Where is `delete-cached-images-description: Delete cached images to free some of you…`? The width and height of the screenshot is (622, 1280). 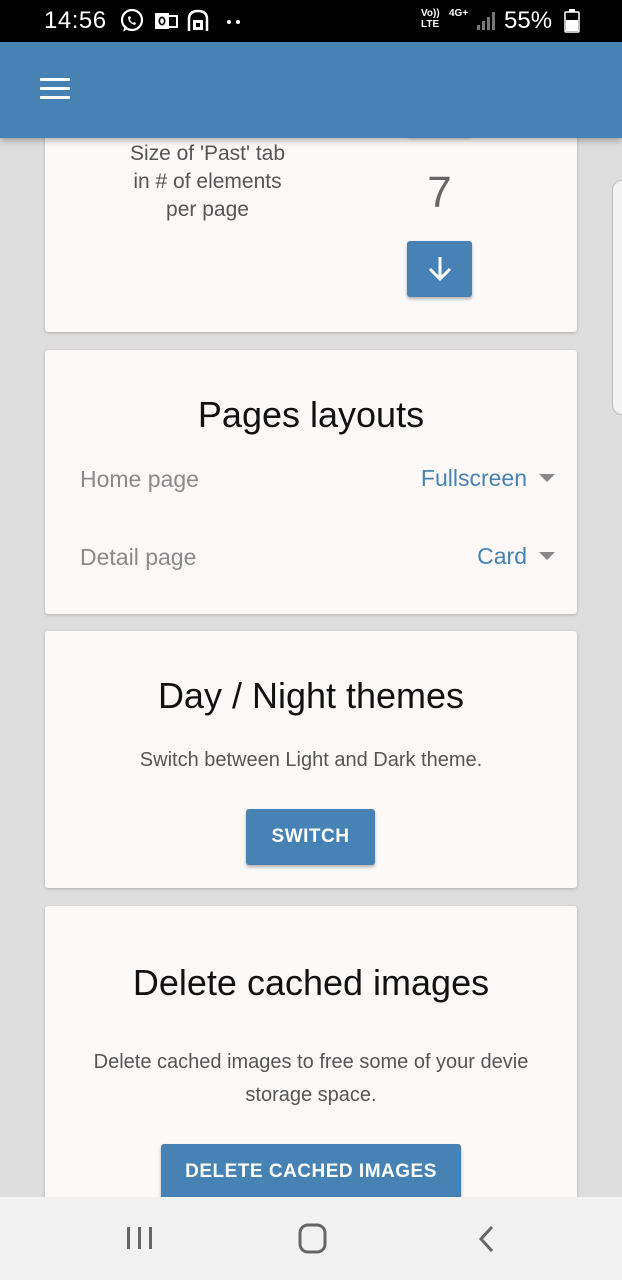
delete-cached-images-description: Delete cached images to free some of you… is located at coordinates (311, 1078).